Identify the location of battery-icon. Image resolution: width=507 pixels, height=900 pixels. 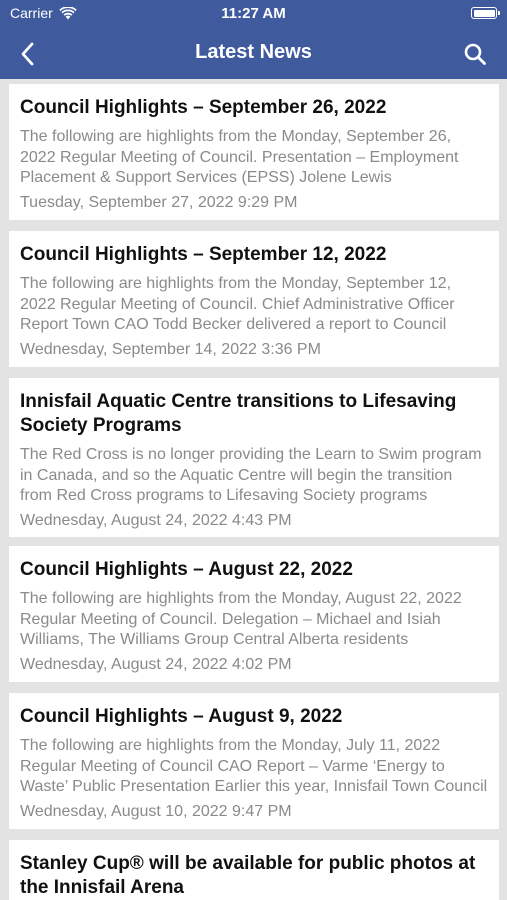
(485, 13).